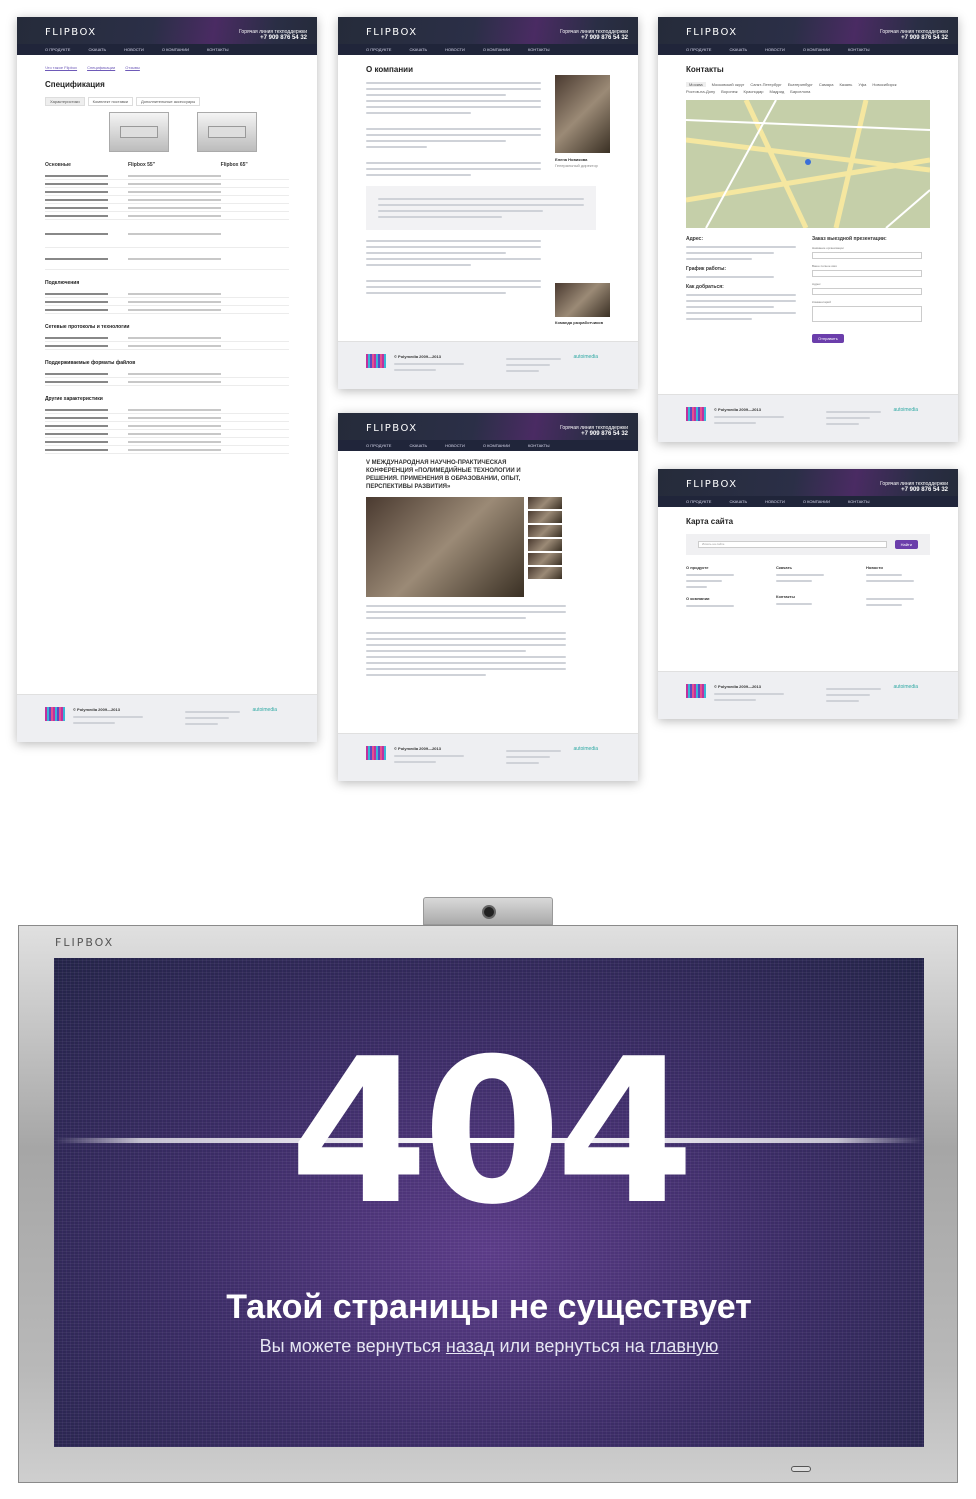 The width and height of the screenshot is (976, 1499). What do you see at coordinates (227, 132) in the screenshot?
I see `flipbox-65-image` at bounding box center [227, 132].